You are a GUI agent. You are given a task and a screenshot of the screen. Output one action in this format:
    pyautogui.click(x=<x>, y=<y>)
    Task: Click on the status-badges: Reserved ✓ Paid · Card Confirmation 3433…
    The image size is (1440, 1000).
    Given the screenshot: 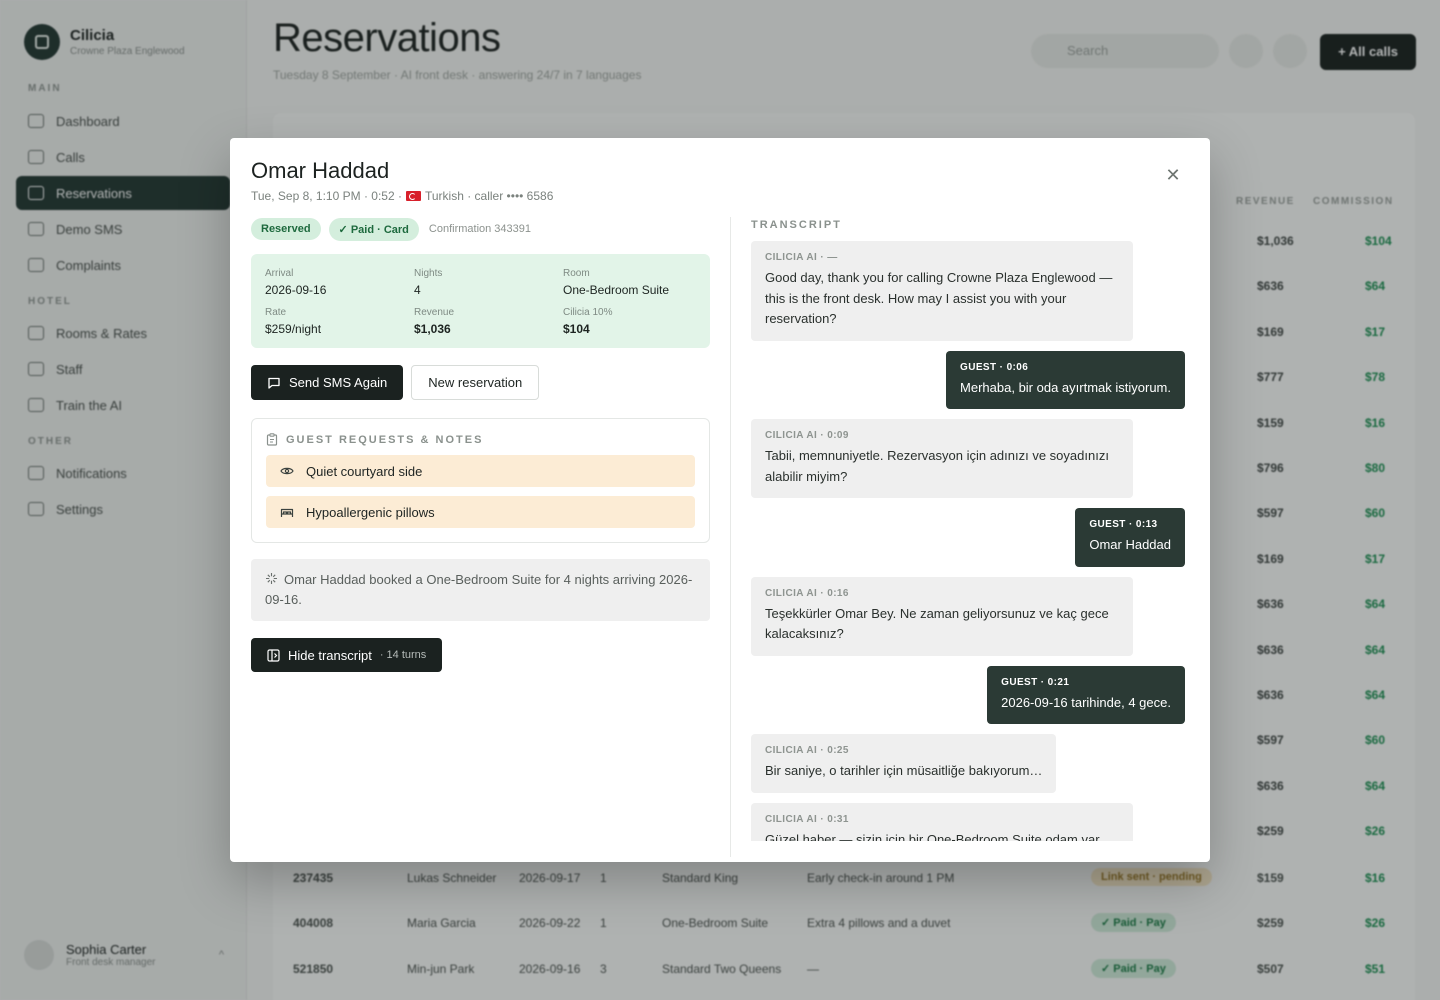 What is the action you would take?
    pyautogui.click(x=480, y=229)
    